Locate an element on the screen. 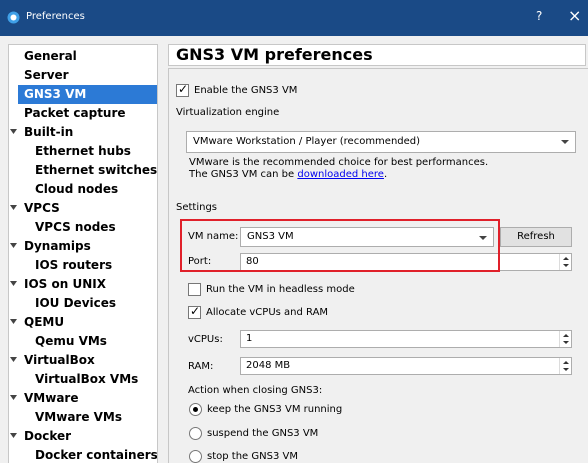 The width and height of the screenshot is (588, 463). ram-spinbox: 2048 MB is located at coordinates (406, 366).